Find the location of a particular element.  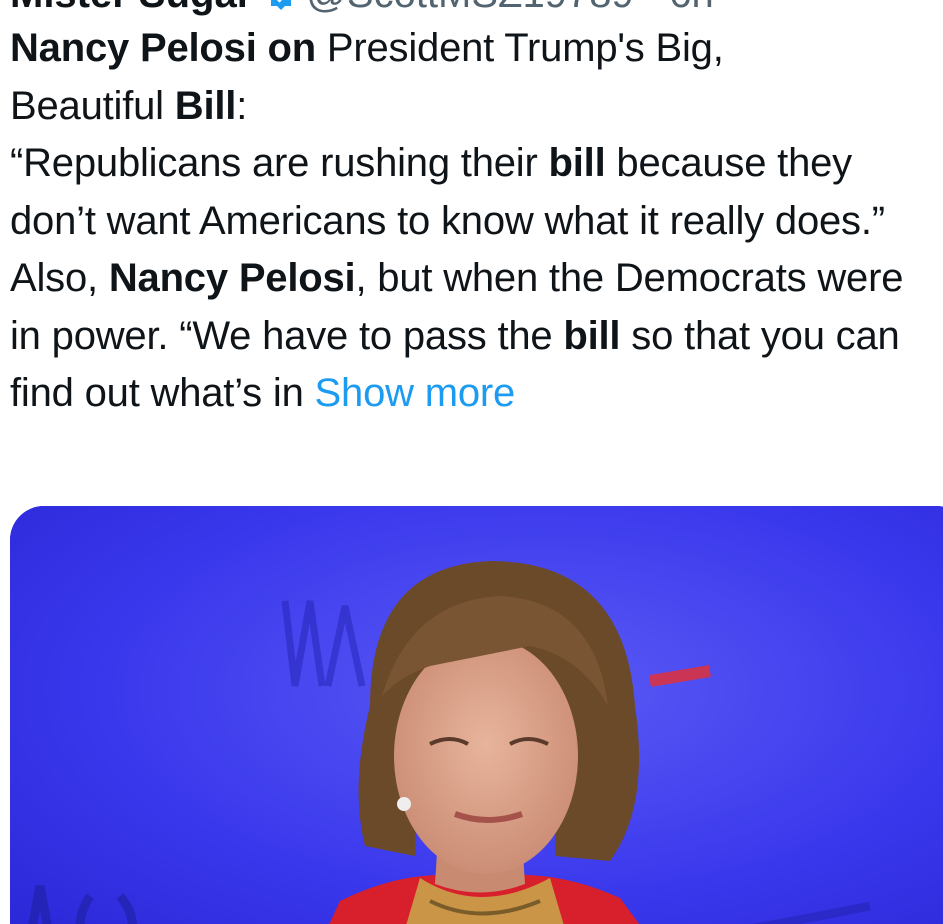

text-span: “Republicans are rushing their is located at coordinates (279, 163).